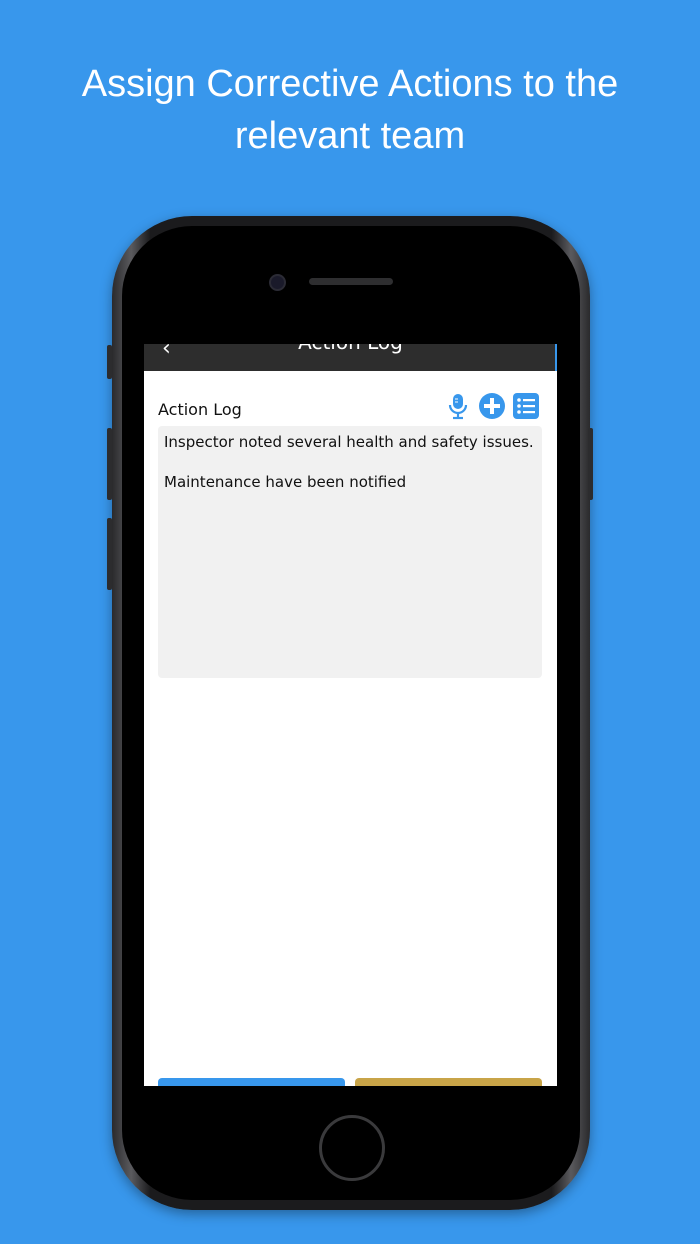 This screenshot has height=1244, width=700. I want to click on list-icon, so click(526, 406).